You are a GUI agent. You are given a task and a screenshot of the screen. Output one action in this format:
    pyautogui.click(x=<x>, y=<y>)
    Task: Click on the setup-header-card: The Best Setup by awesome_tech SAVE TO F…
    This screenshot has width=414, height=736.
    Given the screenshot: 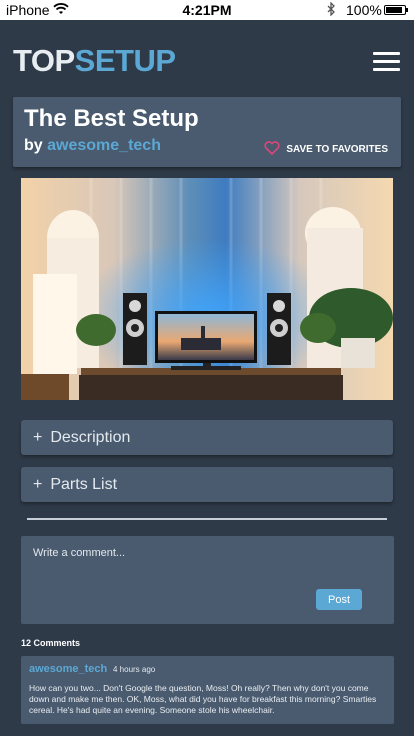 What is the action you would take?
    pyautogui.click(x=207, y=132)
    